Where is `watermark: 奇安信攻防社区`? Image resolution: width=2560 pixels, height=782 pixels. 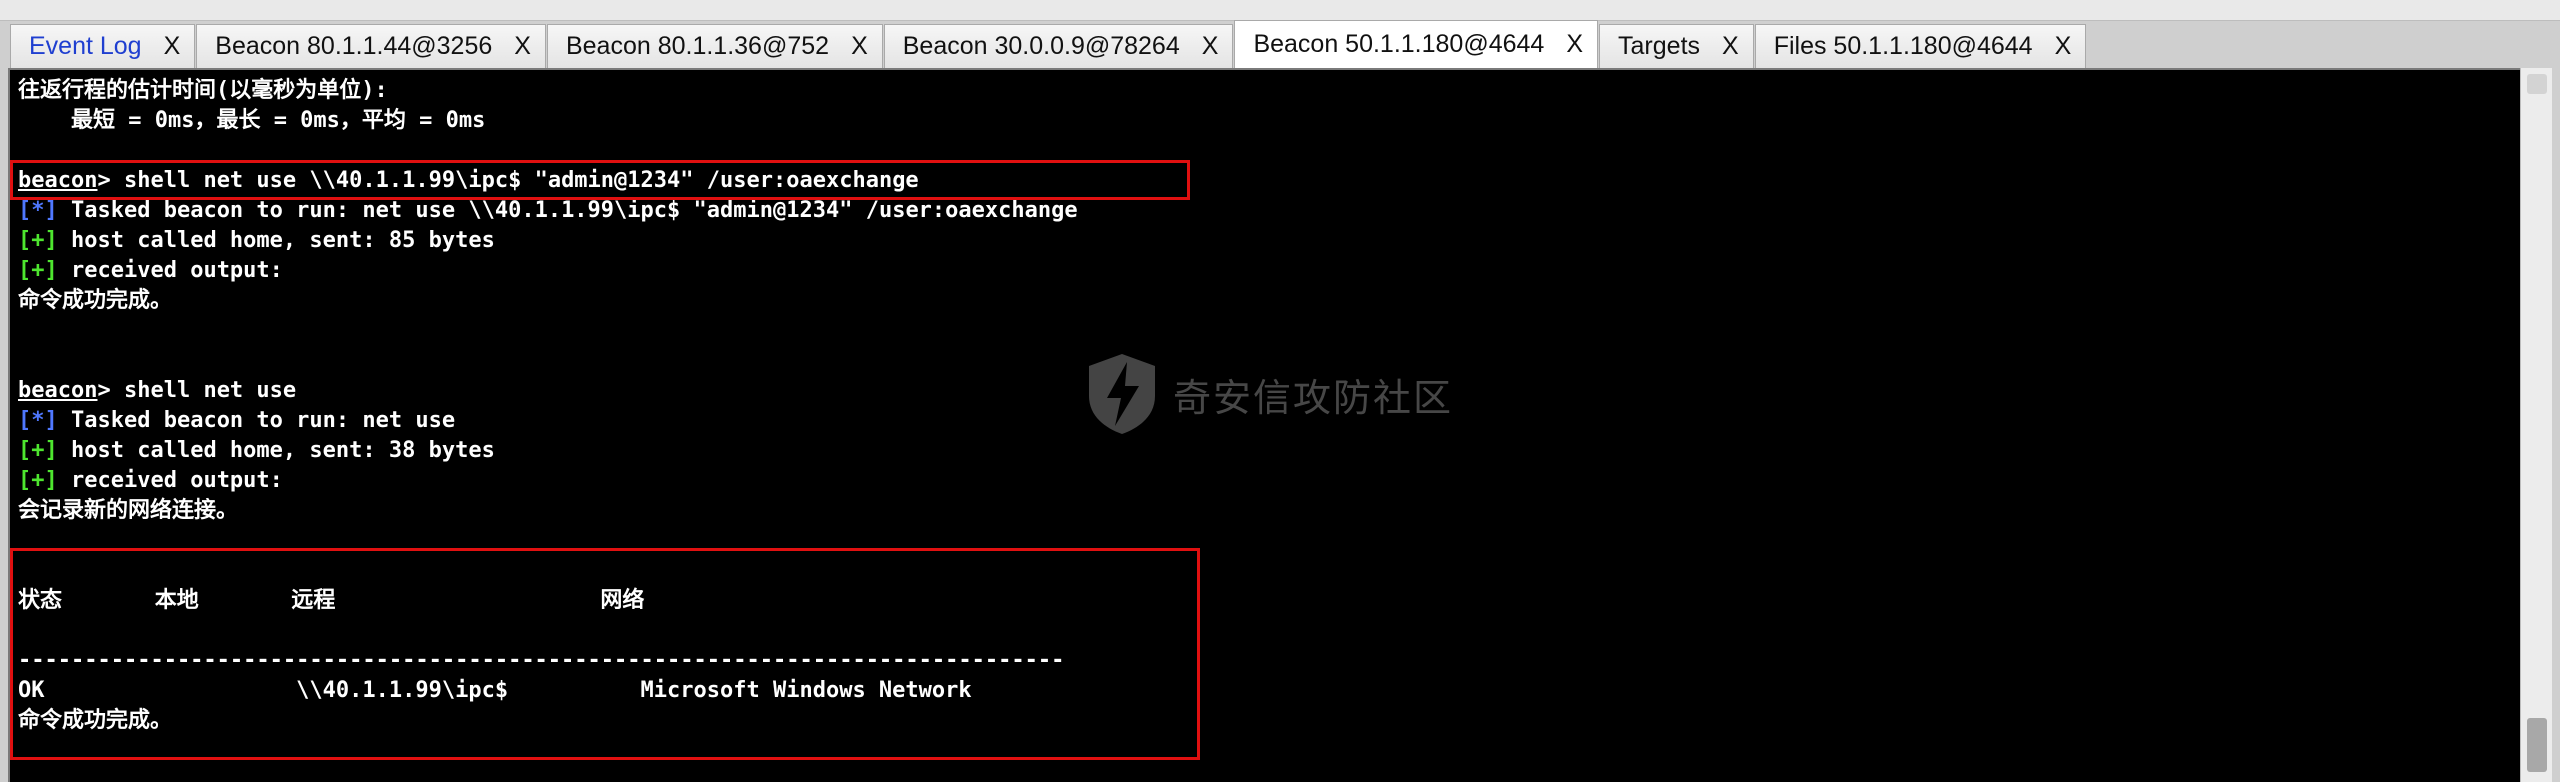 watermark: 奇安信攻防社区 is located at coordinates (1269, 394).